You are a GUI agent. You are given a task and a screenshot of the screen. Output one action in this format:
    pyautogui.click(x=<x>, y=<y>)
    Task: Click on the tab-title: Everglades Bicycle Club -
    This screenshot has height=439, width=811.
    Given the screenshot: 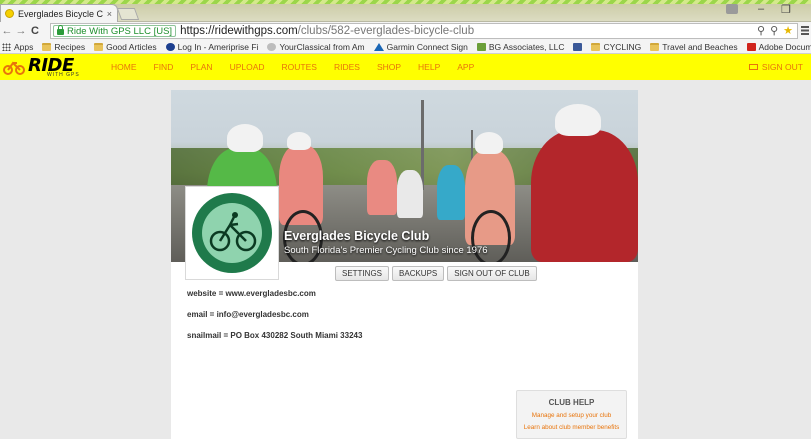 What is the action you would take?
    pyautogui.click(x=60, y=13)
    